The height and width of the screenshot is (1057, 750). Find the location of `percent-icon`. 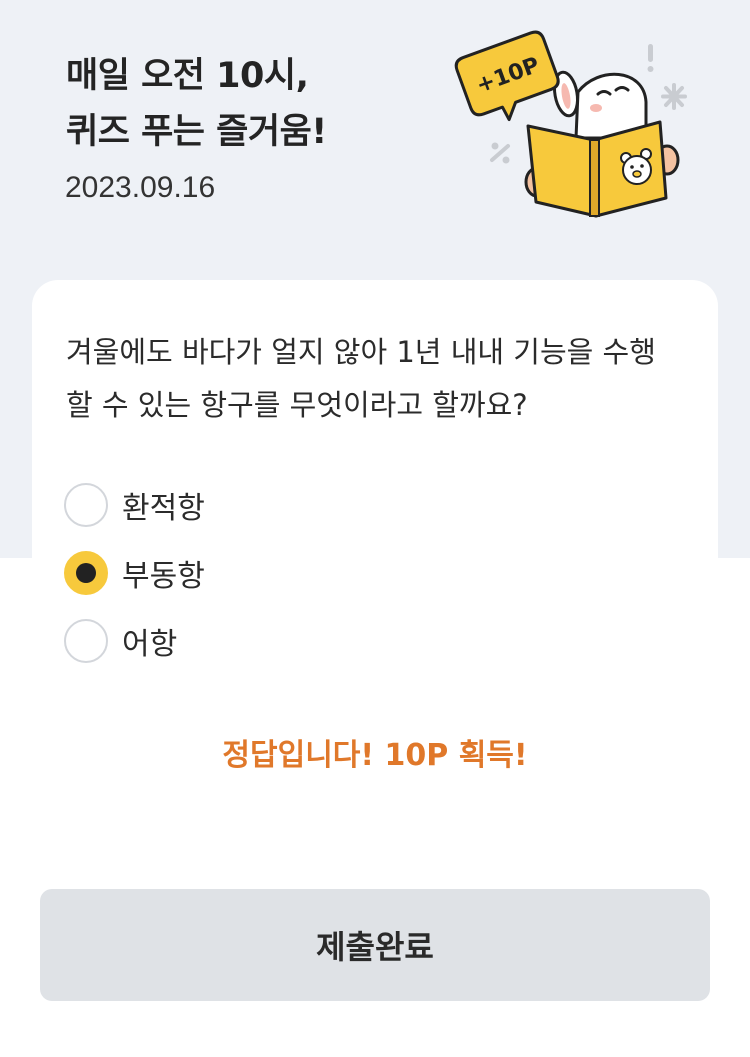

percent-icon is located at coordinates (500, 153).